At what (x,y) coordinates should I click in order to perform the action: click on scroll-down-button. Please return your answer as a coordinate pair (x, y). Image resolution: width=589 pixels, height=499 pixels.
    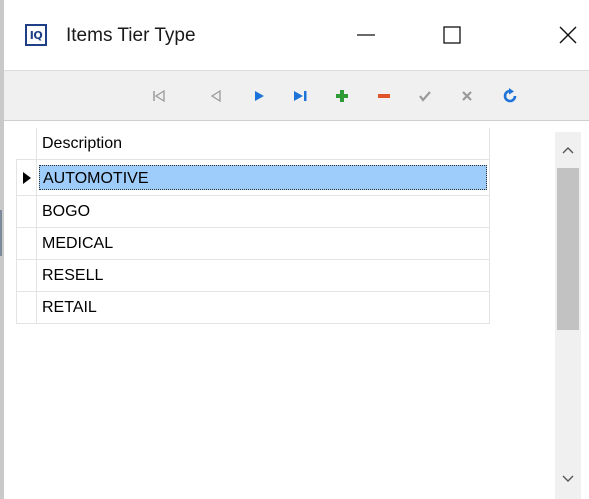
    Looking at the image, I should click on (568, 479).